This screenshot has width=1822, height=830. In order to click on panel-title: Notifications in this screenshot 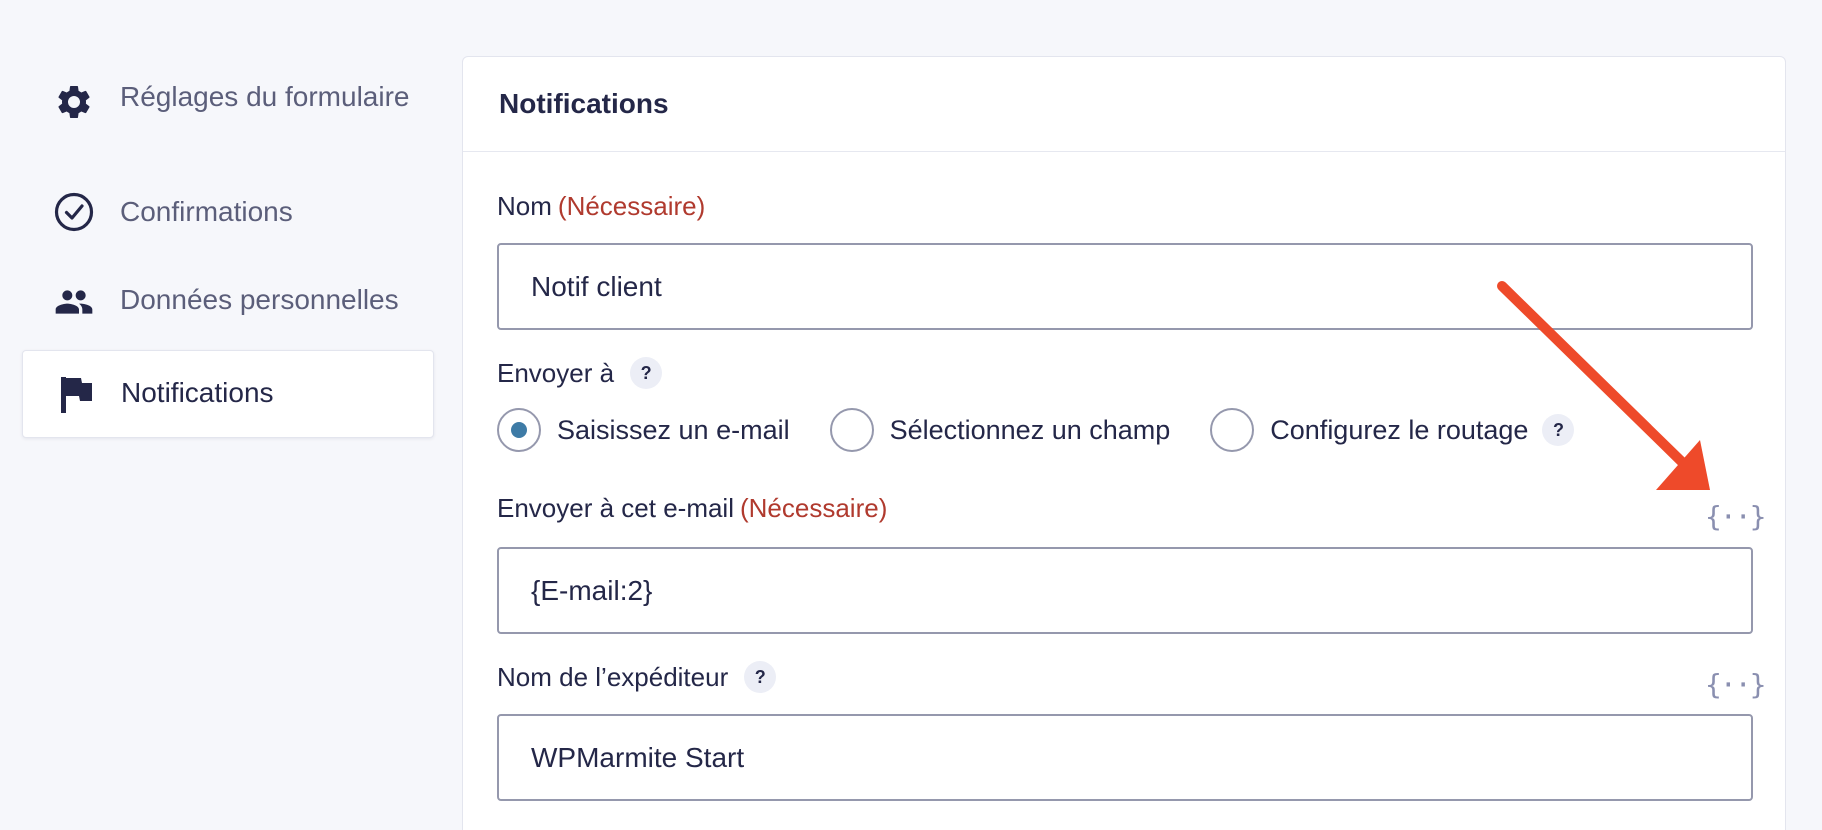, I will do `click(584, 103)`.